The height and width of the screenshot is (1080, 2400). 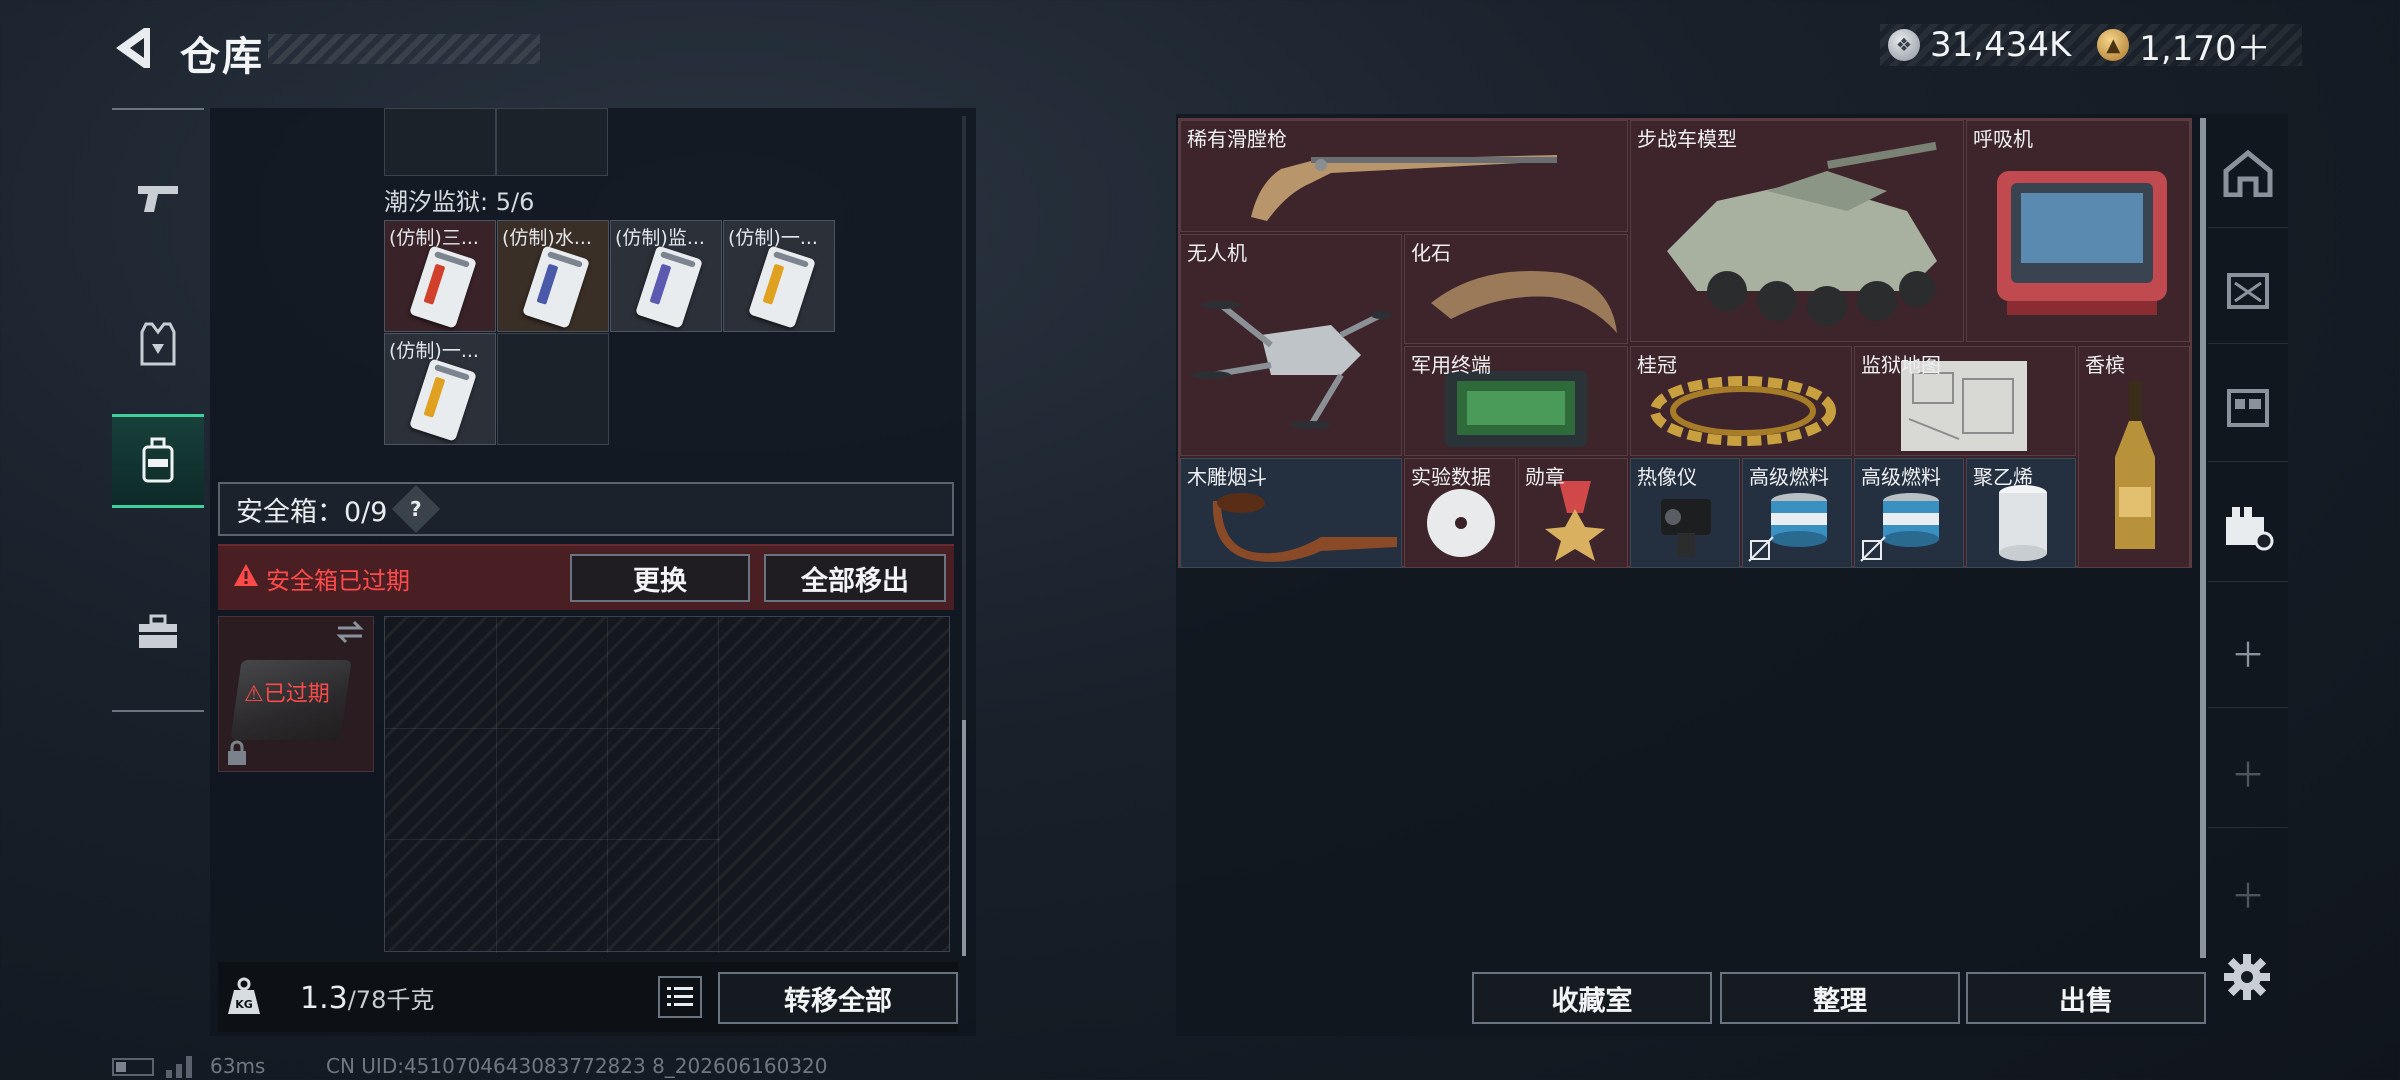 I want to click on collection-item: 监狱地图, so click(x=1965, y=401).